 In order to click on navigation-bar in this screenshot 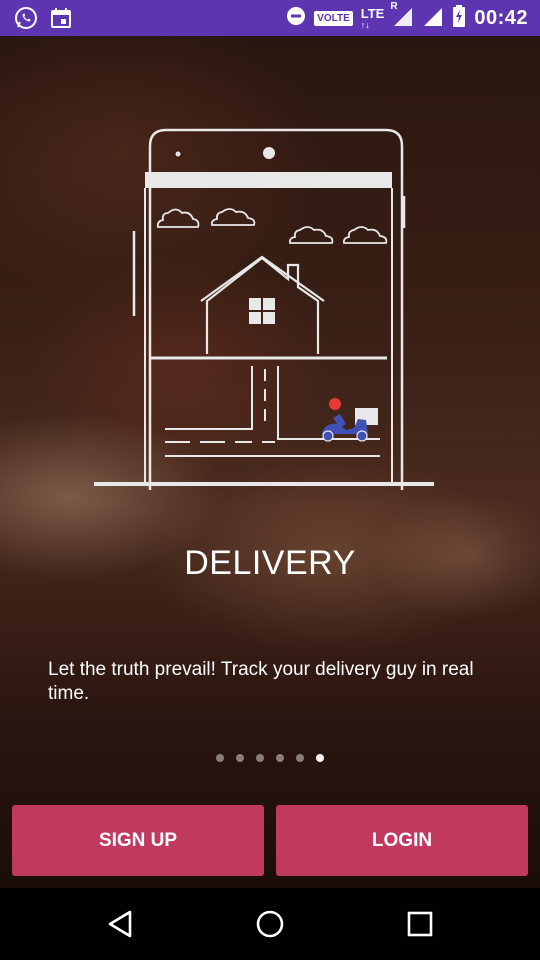, I will do `click(270, 924)`.